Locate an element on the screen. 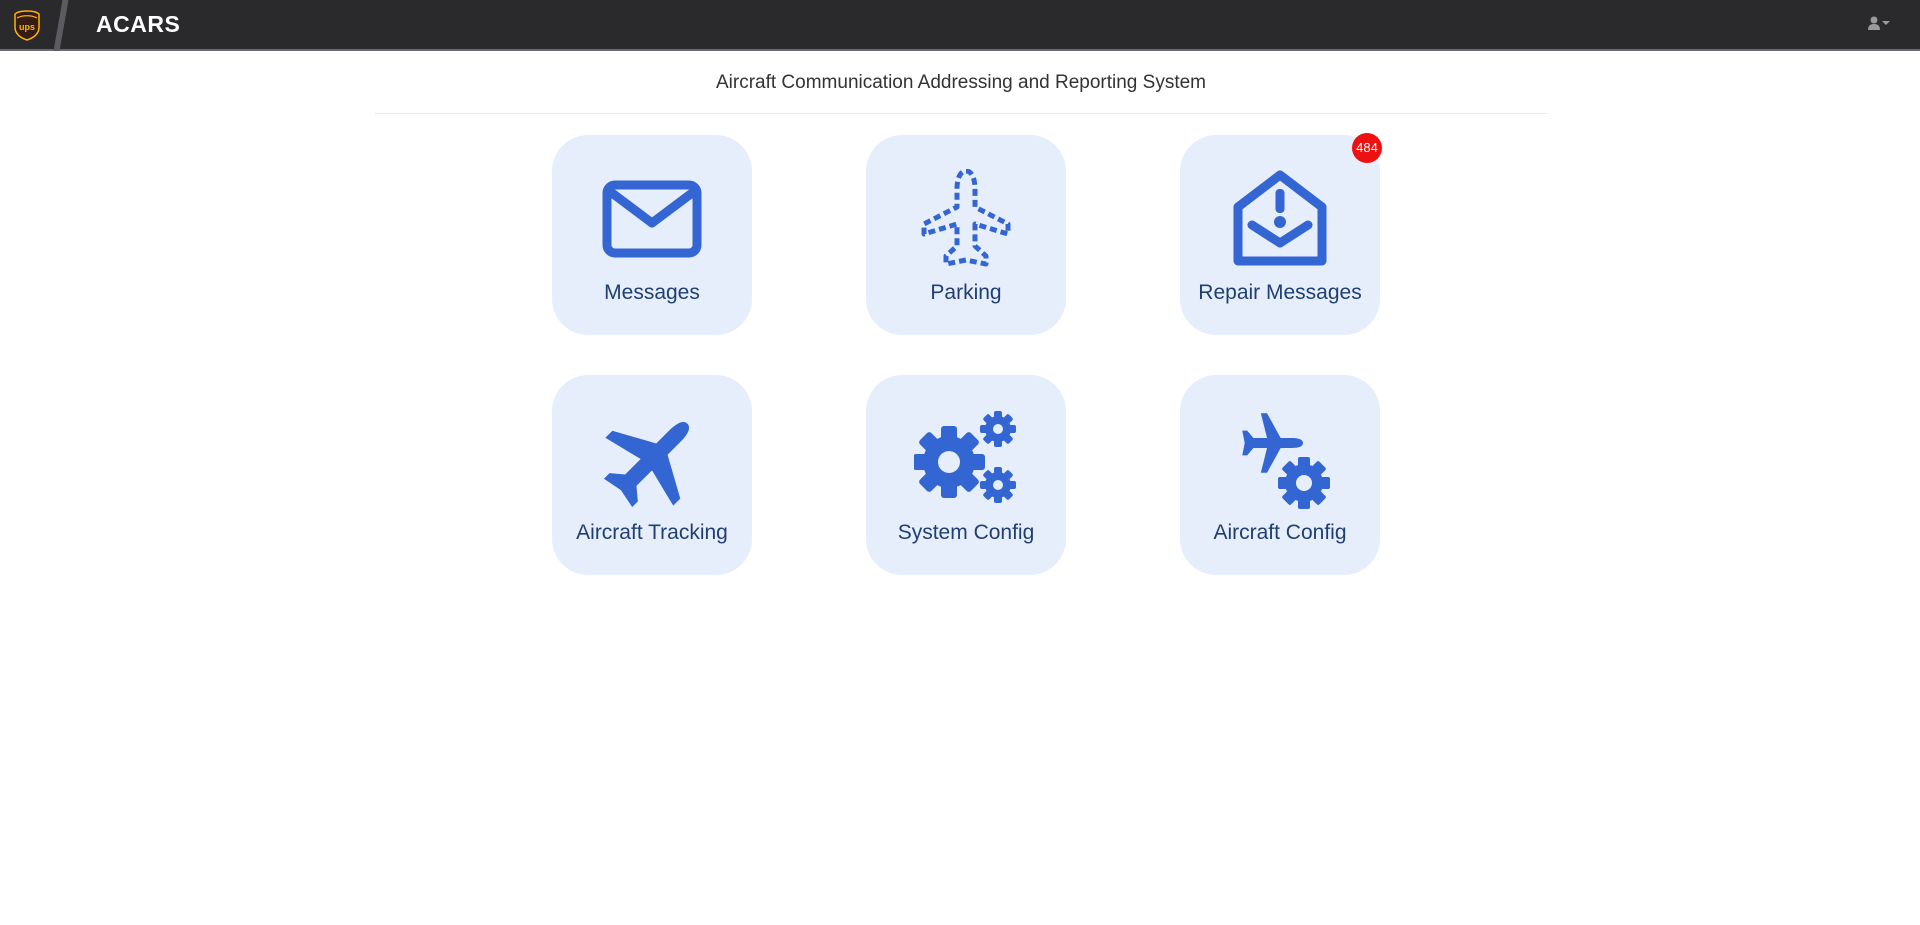  envelope-alert-icon is located at coordinates (1280, 218).